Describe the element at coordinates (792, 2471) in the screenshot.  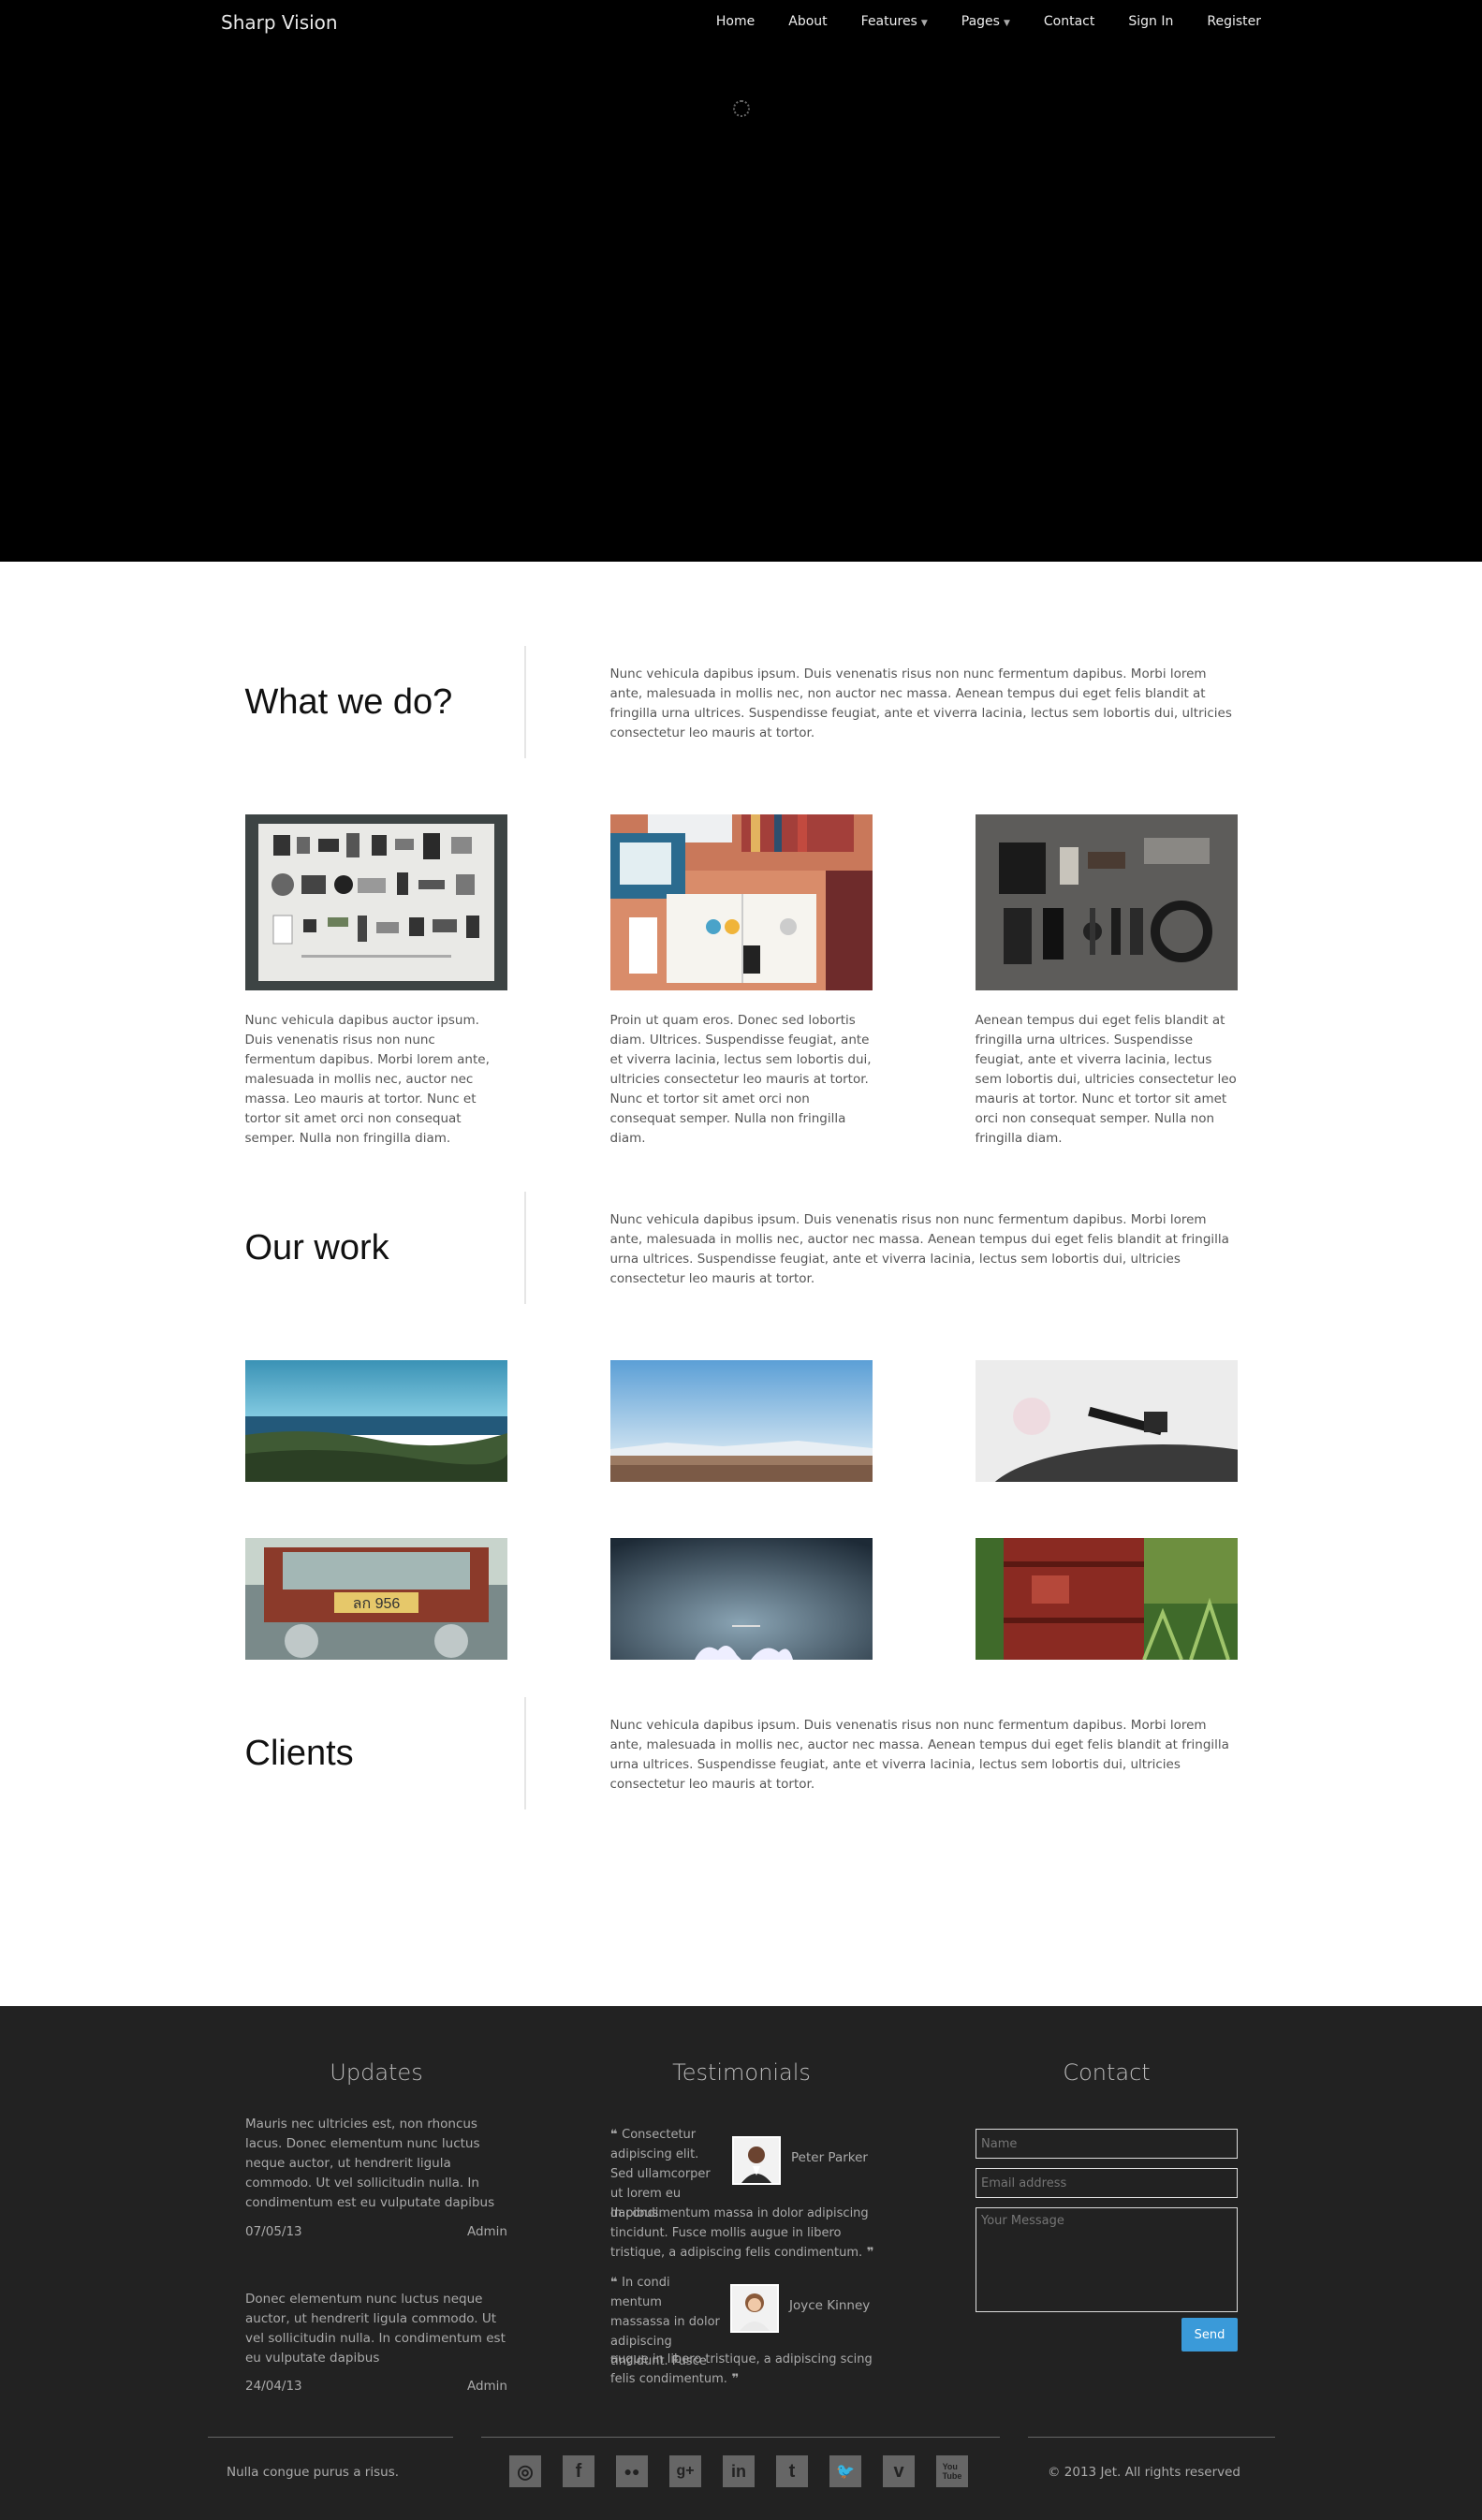
I see `tumblr-icon: t` at that location.